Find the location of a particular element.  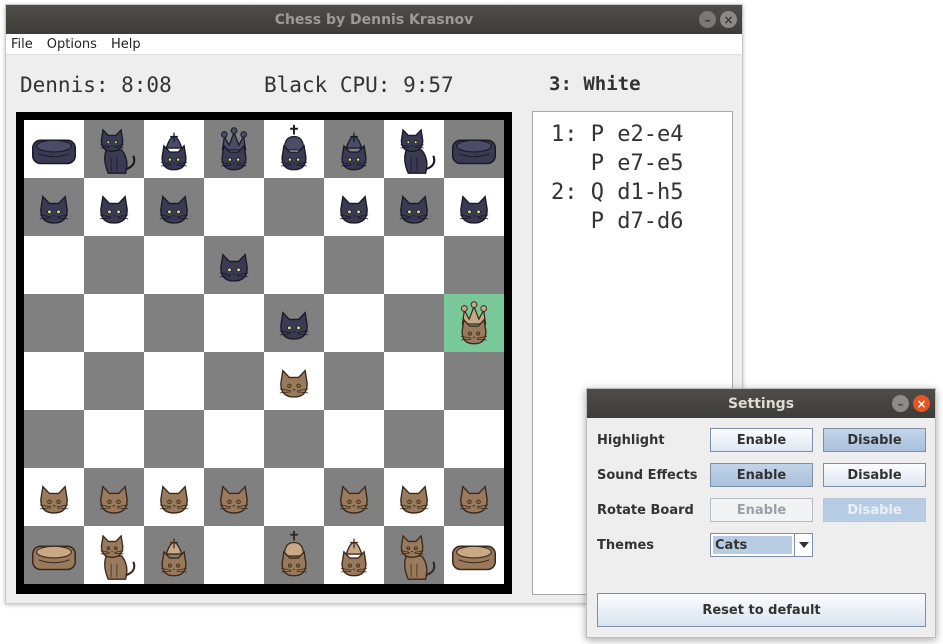

square-e5 is located at coordinates (294, 323).